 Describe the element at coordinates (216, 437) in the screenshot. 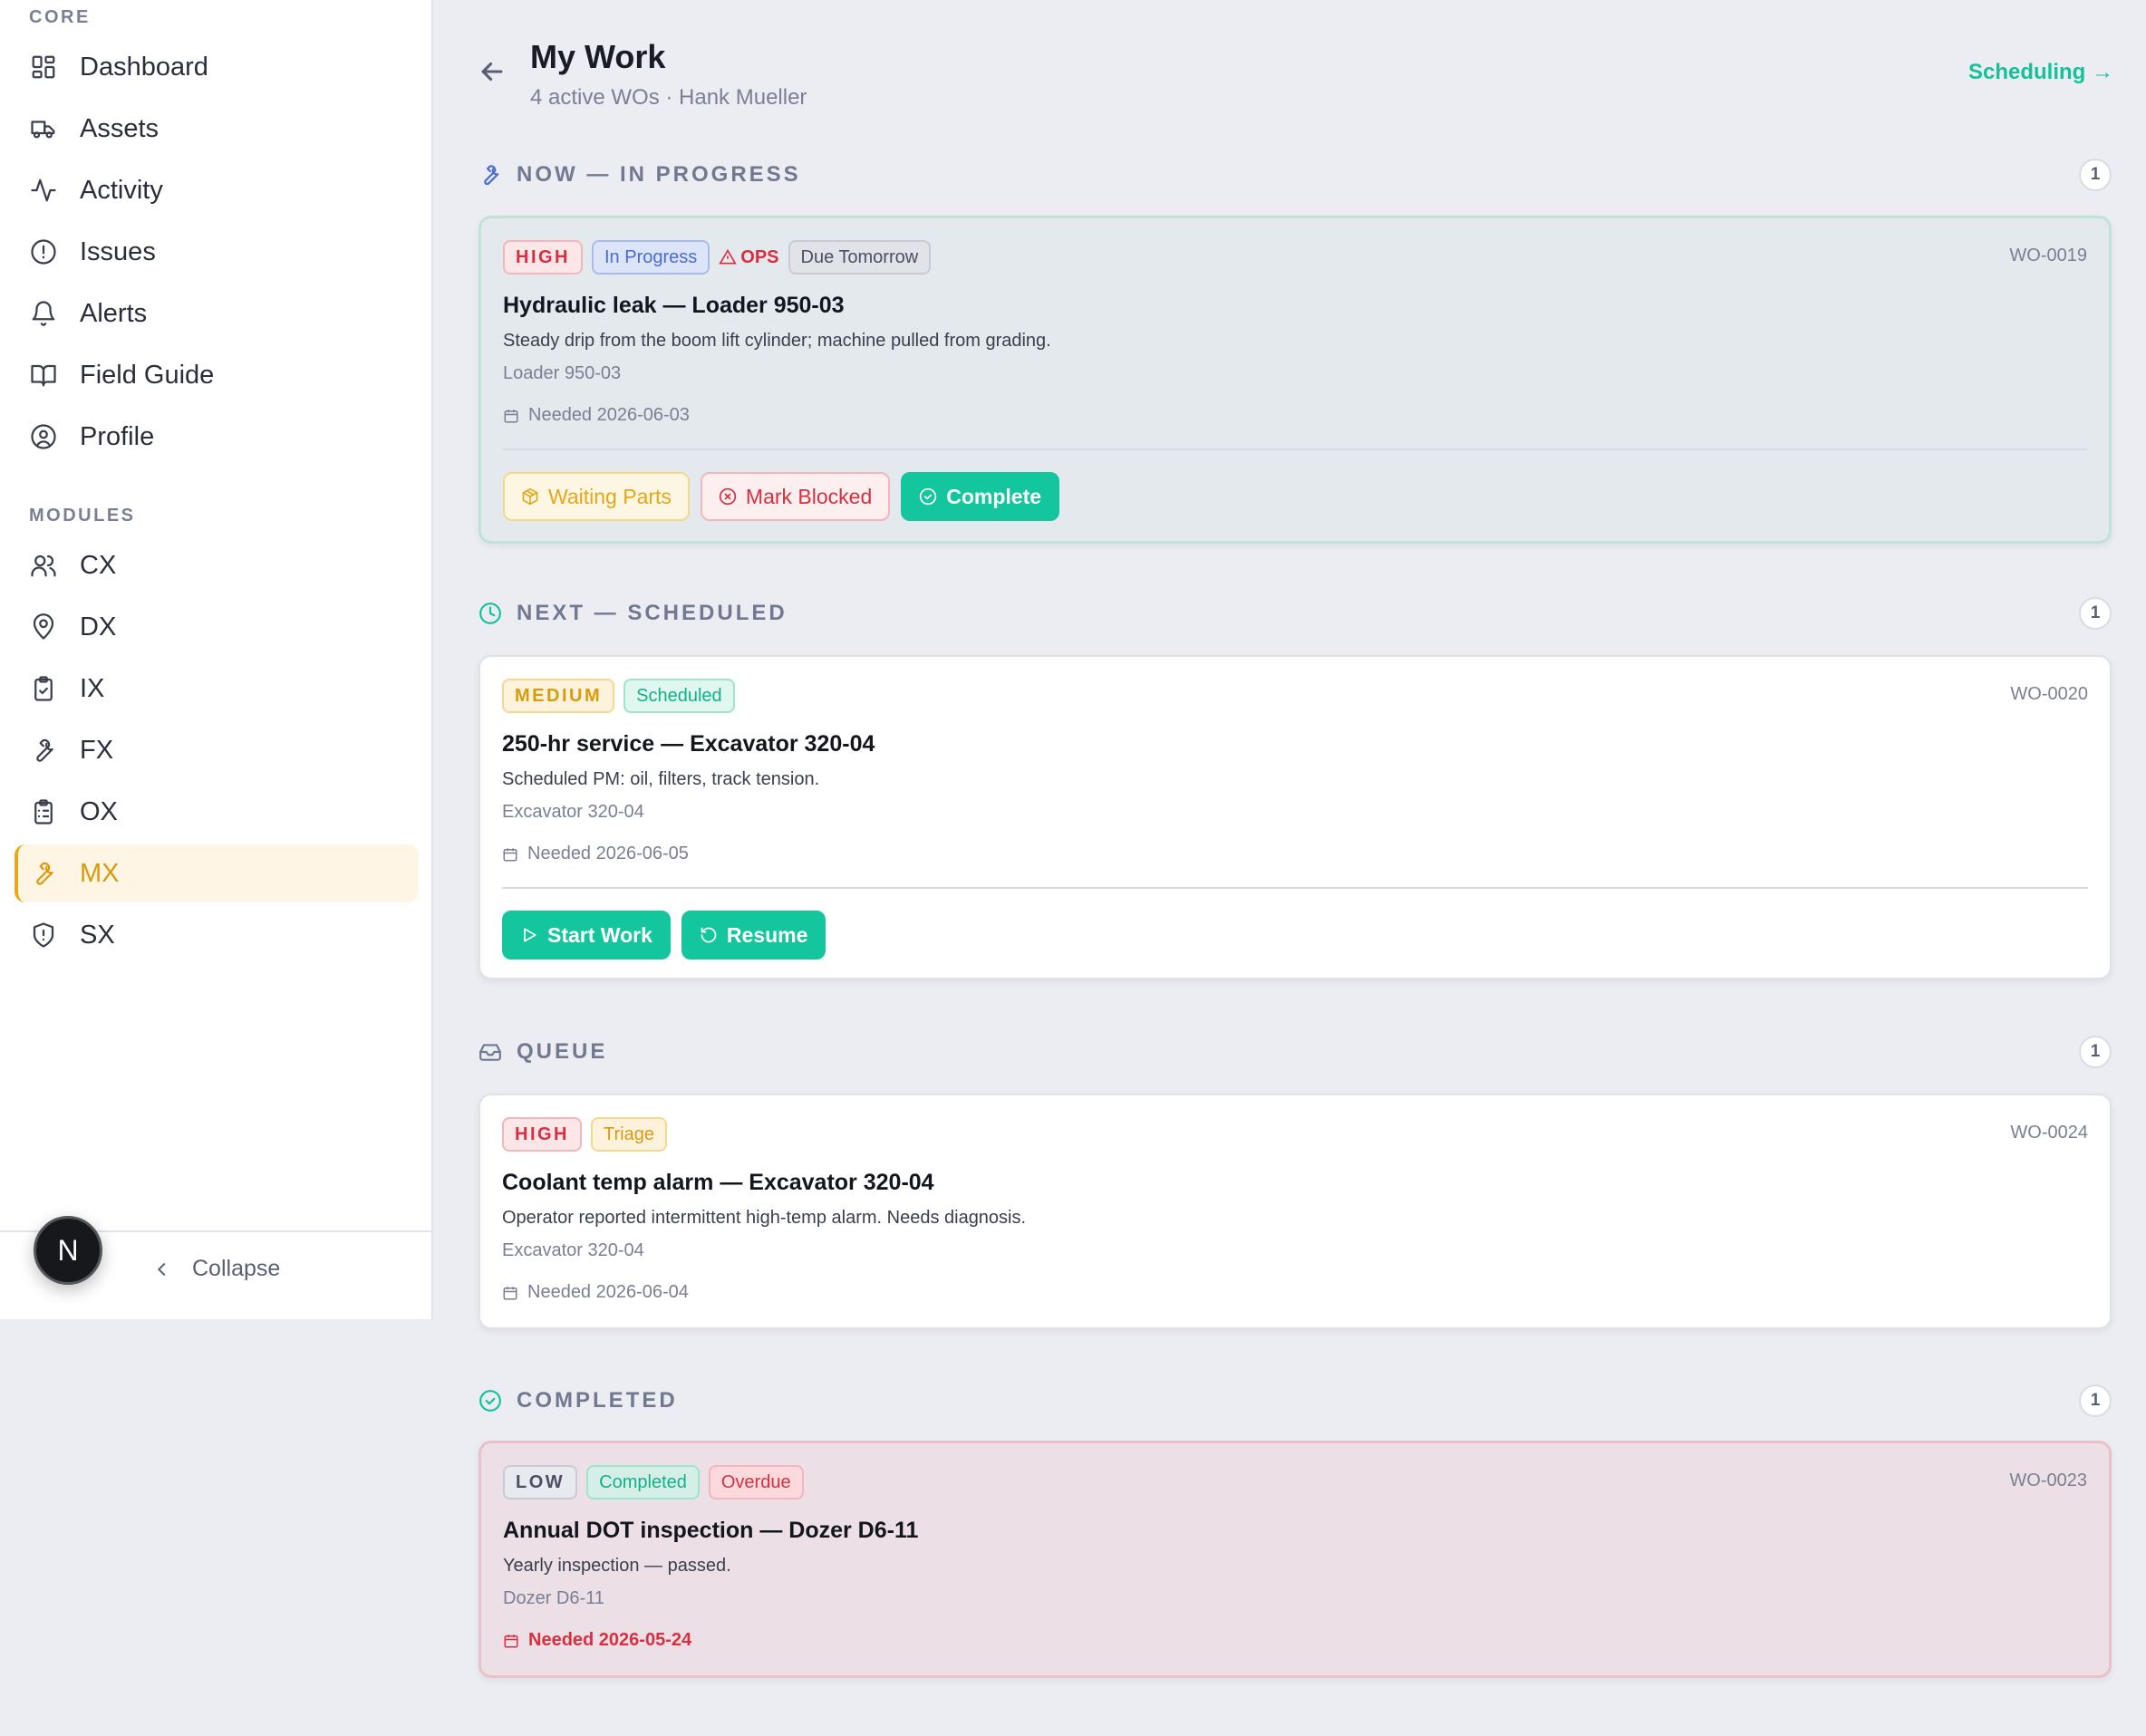

I see `sidebar-item-profile: Profile` at that location.